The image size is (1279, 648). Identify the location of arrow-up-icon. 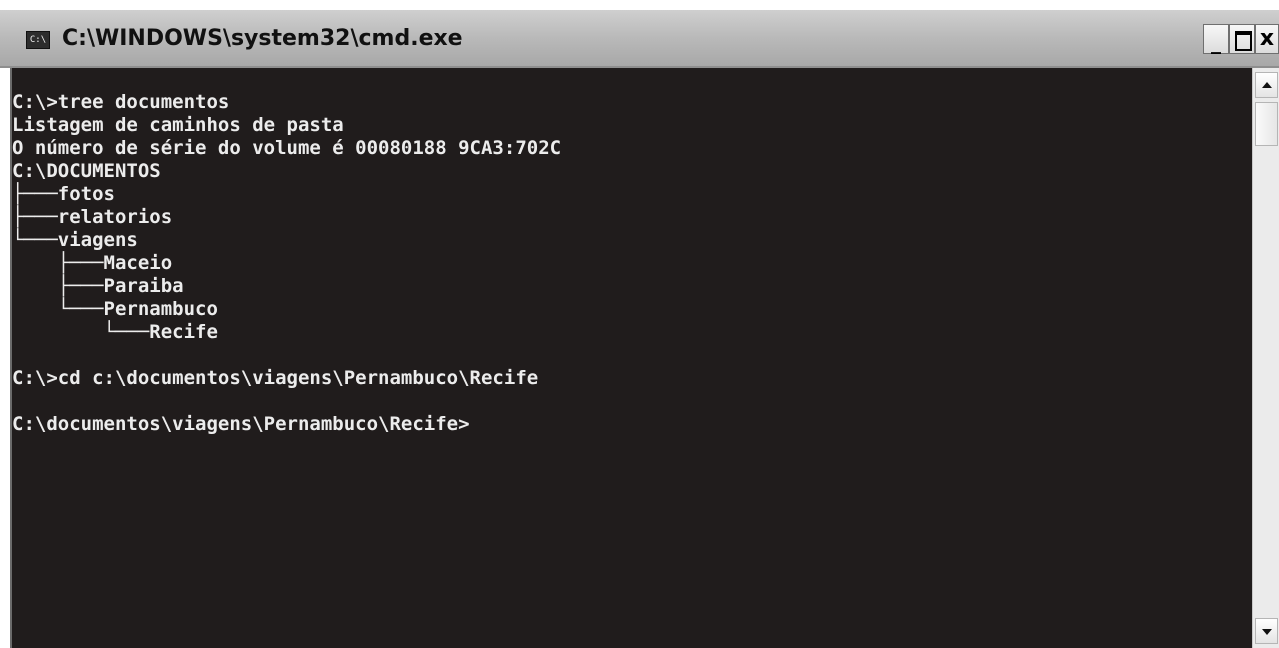
(1267, 85).